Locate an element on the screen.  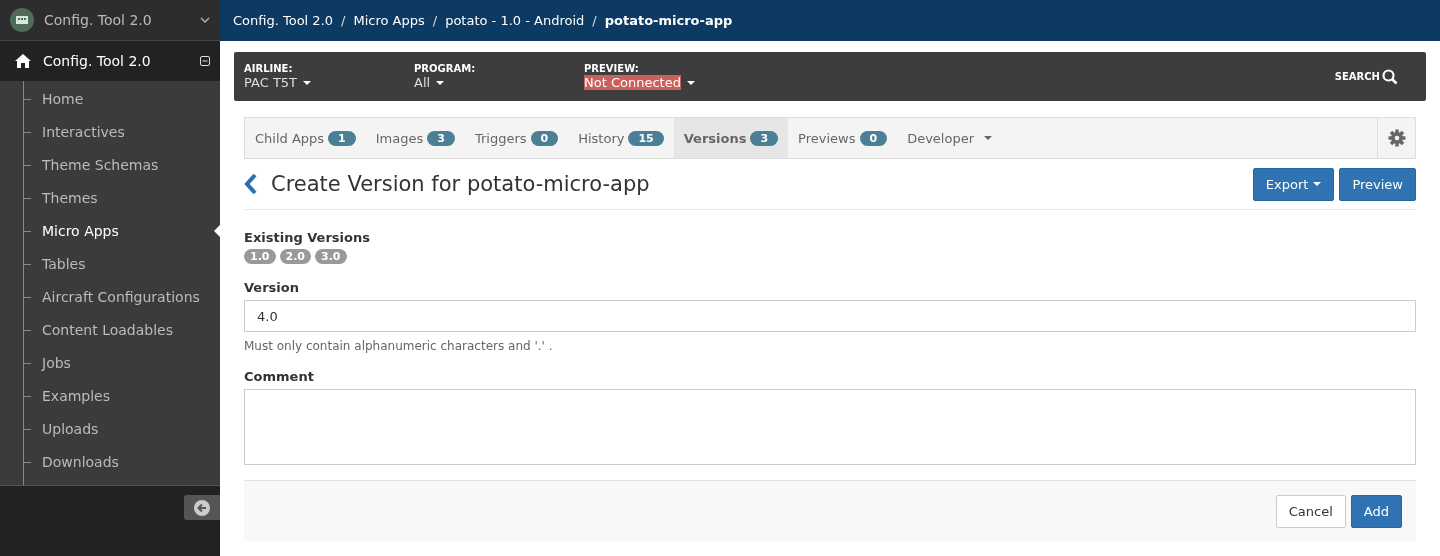
version-field: 4.0 is located at coordinates (830, 316).